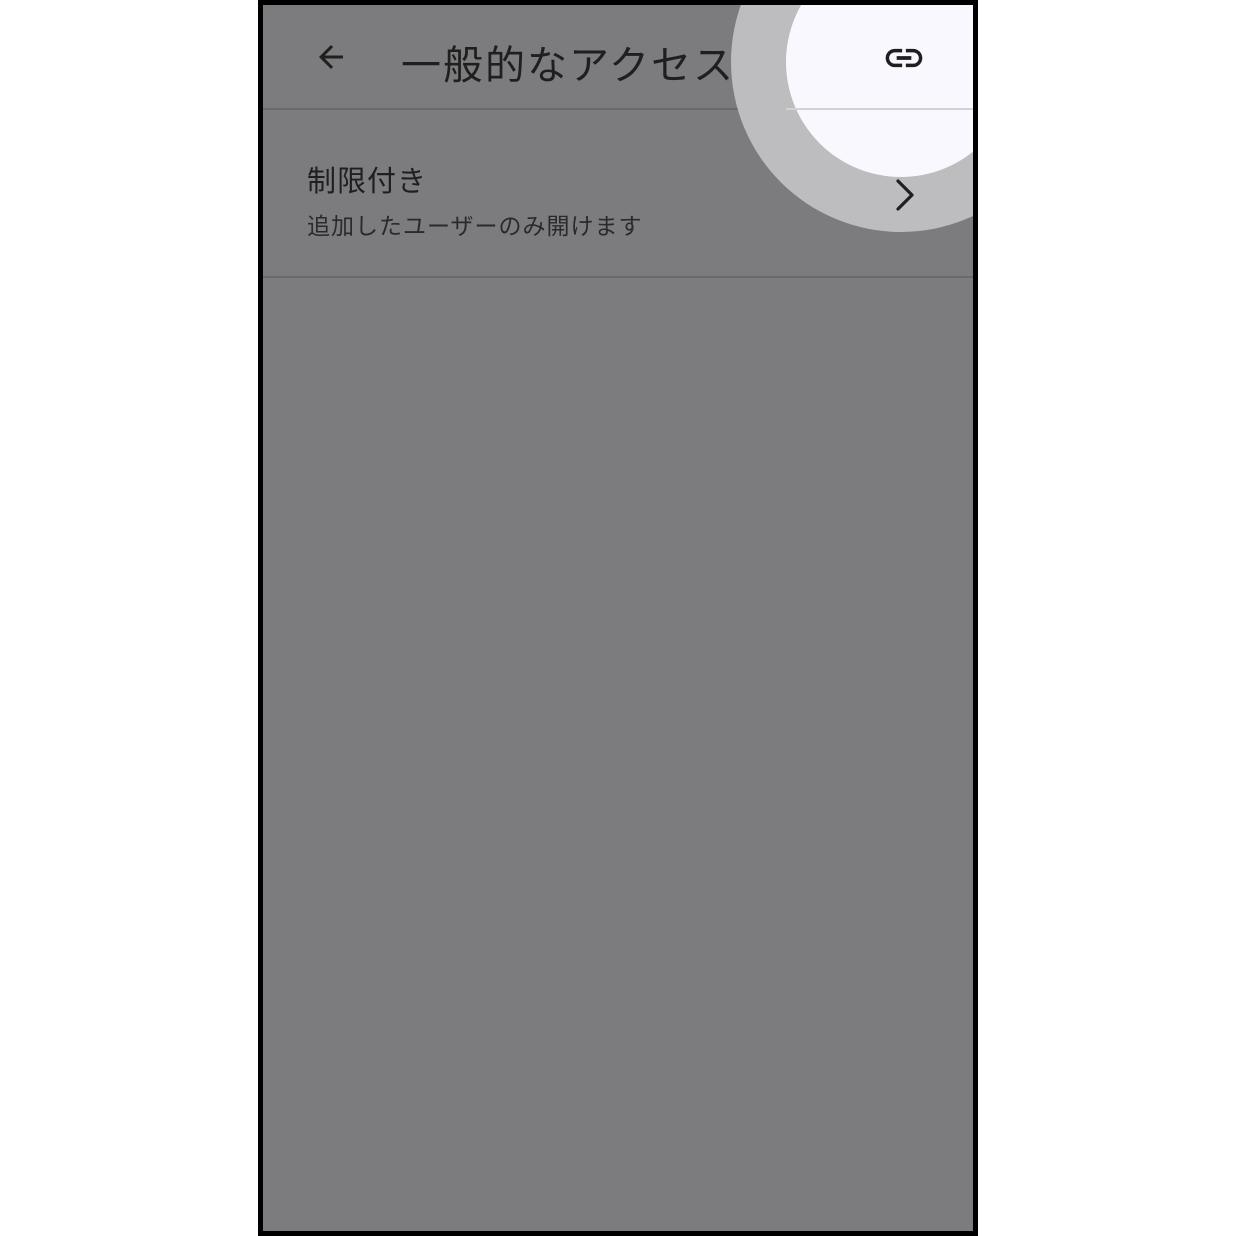 This screenshot has width=1236, height=1236. I want to click on page-title: 一般的なアクセス, so click(568, 66).